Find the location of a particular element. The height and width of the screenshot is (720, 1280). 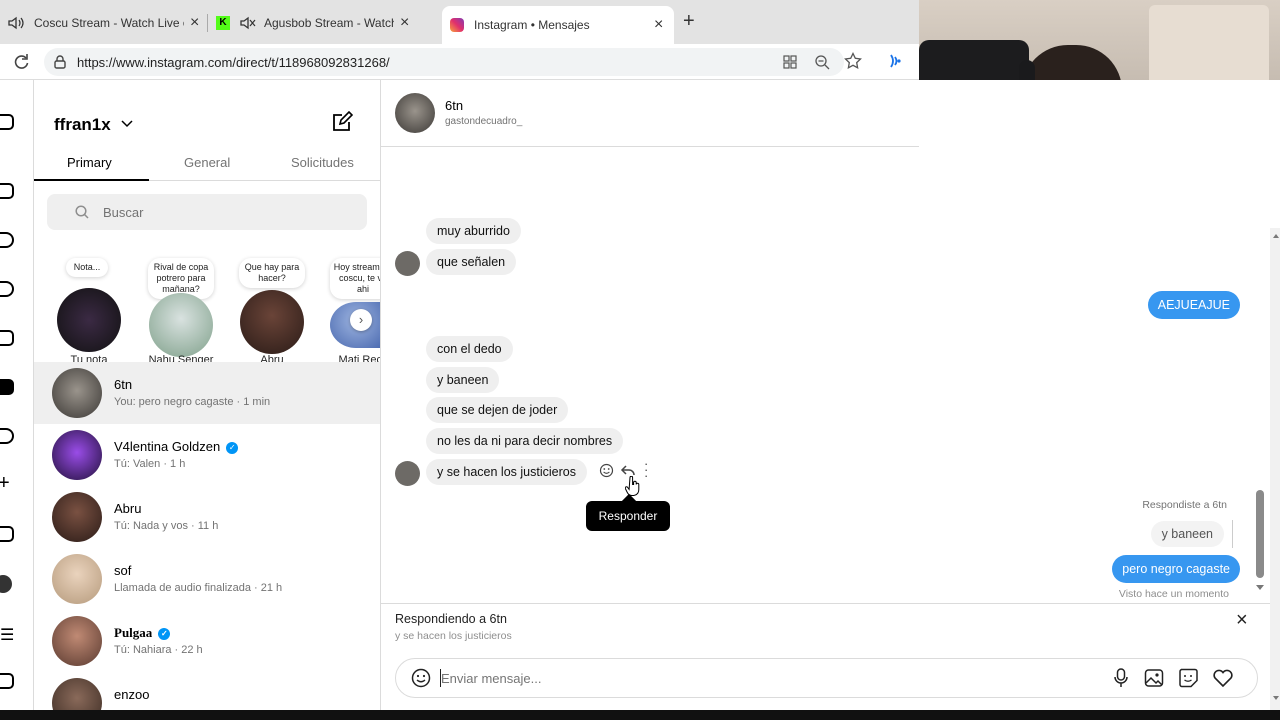

conversation-name-row: Pulgaa ✓ is located at coordinates (142, 633).